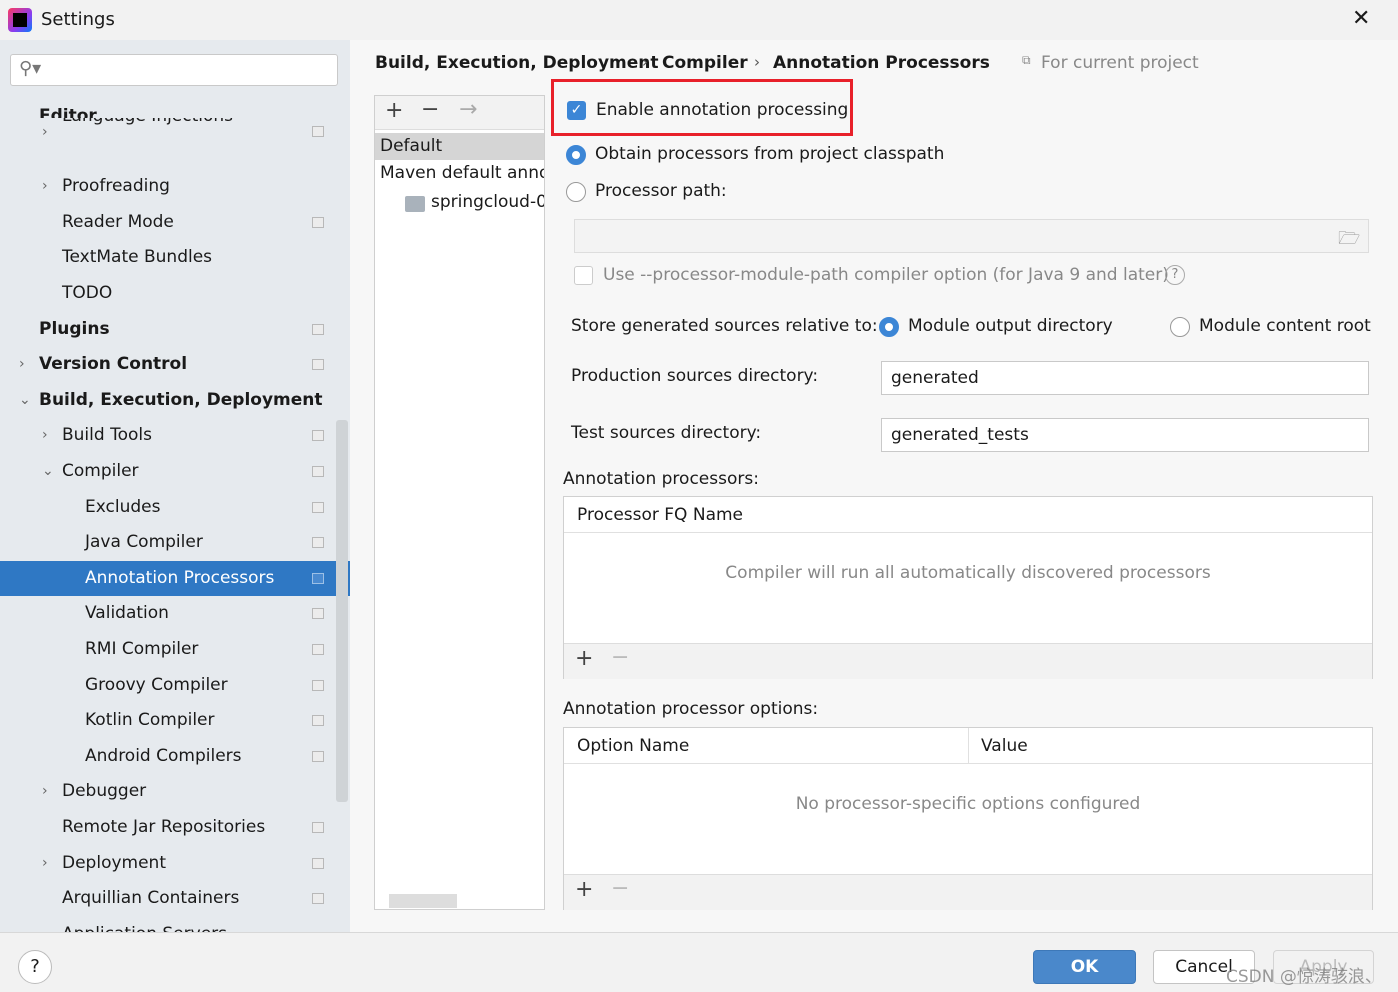  I want to click on profiles-scrollbar, so click(423, 901).